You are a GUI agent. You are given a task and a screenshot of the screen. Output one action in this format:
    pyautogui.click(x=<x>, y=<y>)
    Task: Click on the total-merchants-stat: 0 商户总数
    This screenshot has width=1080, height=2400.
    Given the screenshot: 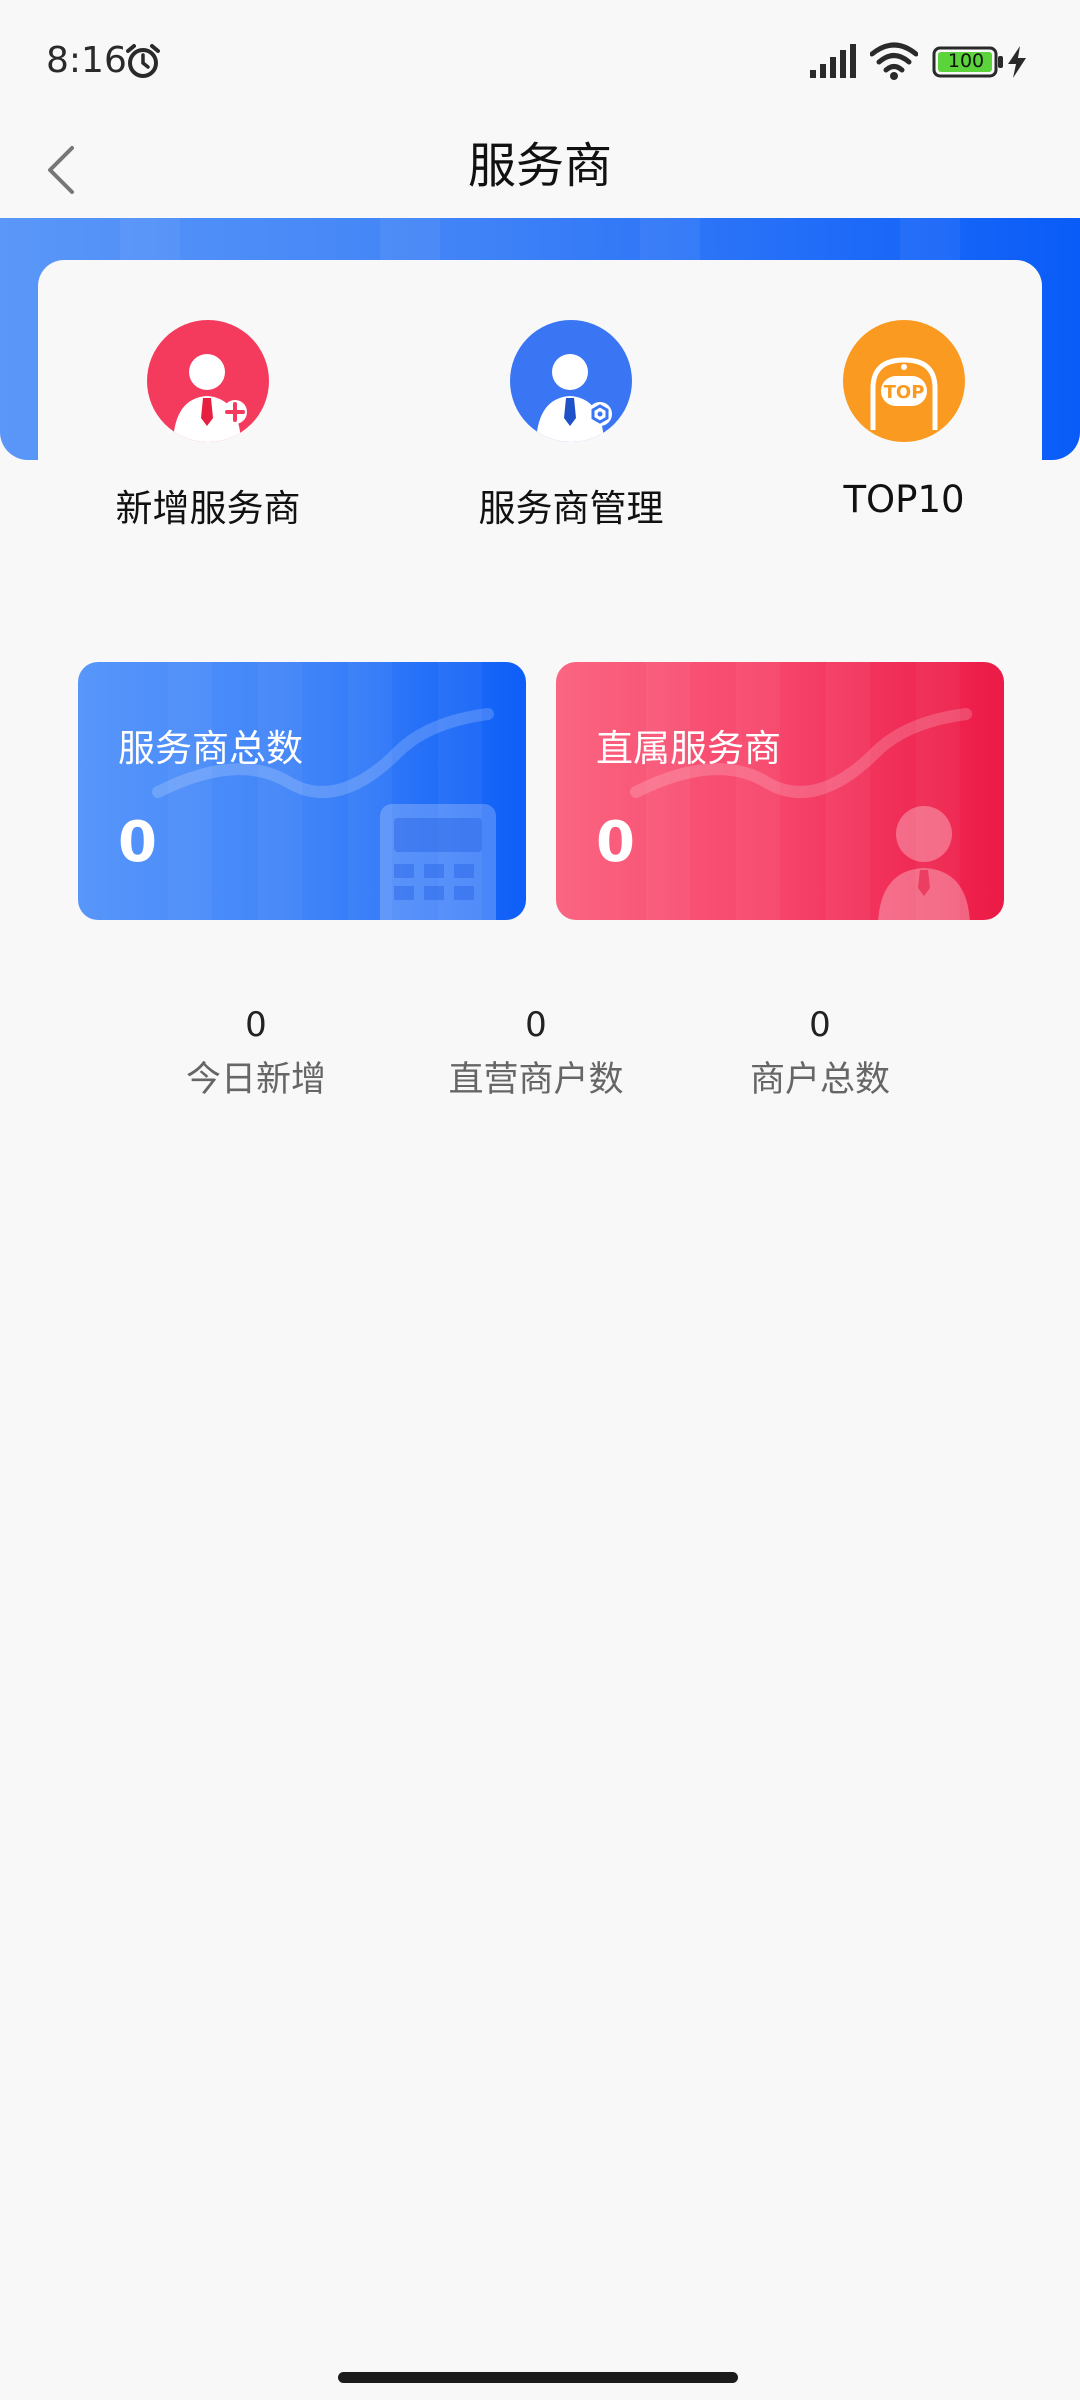 What is the action you would take?
    pyautogui.click(x=820, y=1055)
    